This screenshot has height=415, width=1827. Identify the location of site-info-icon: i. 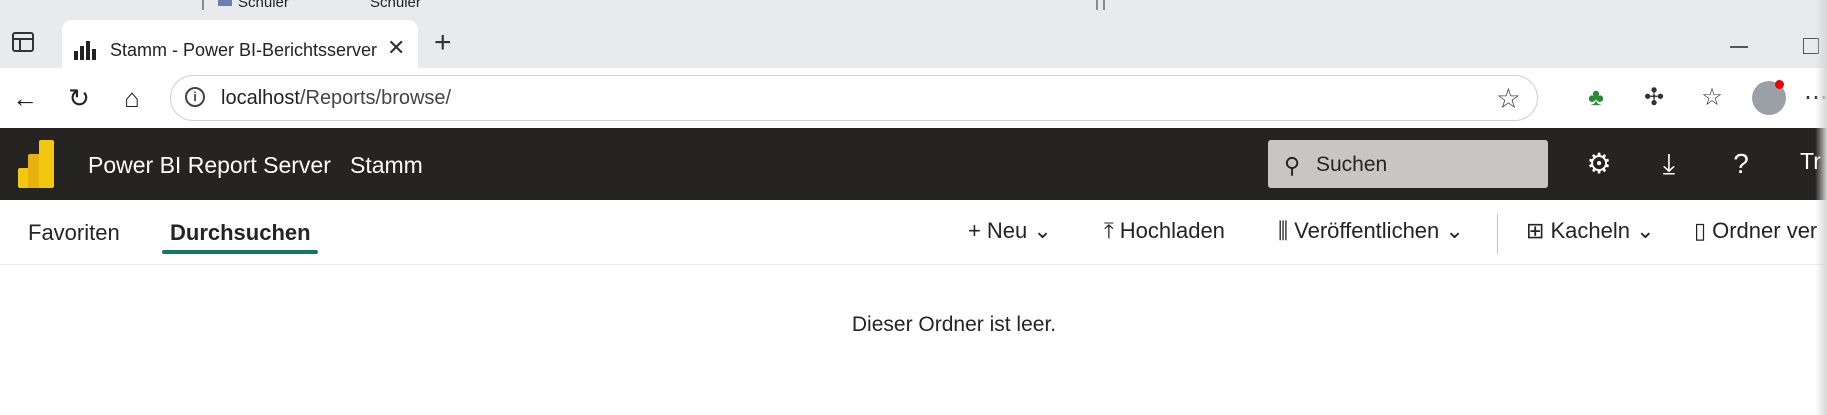
(195, 97).